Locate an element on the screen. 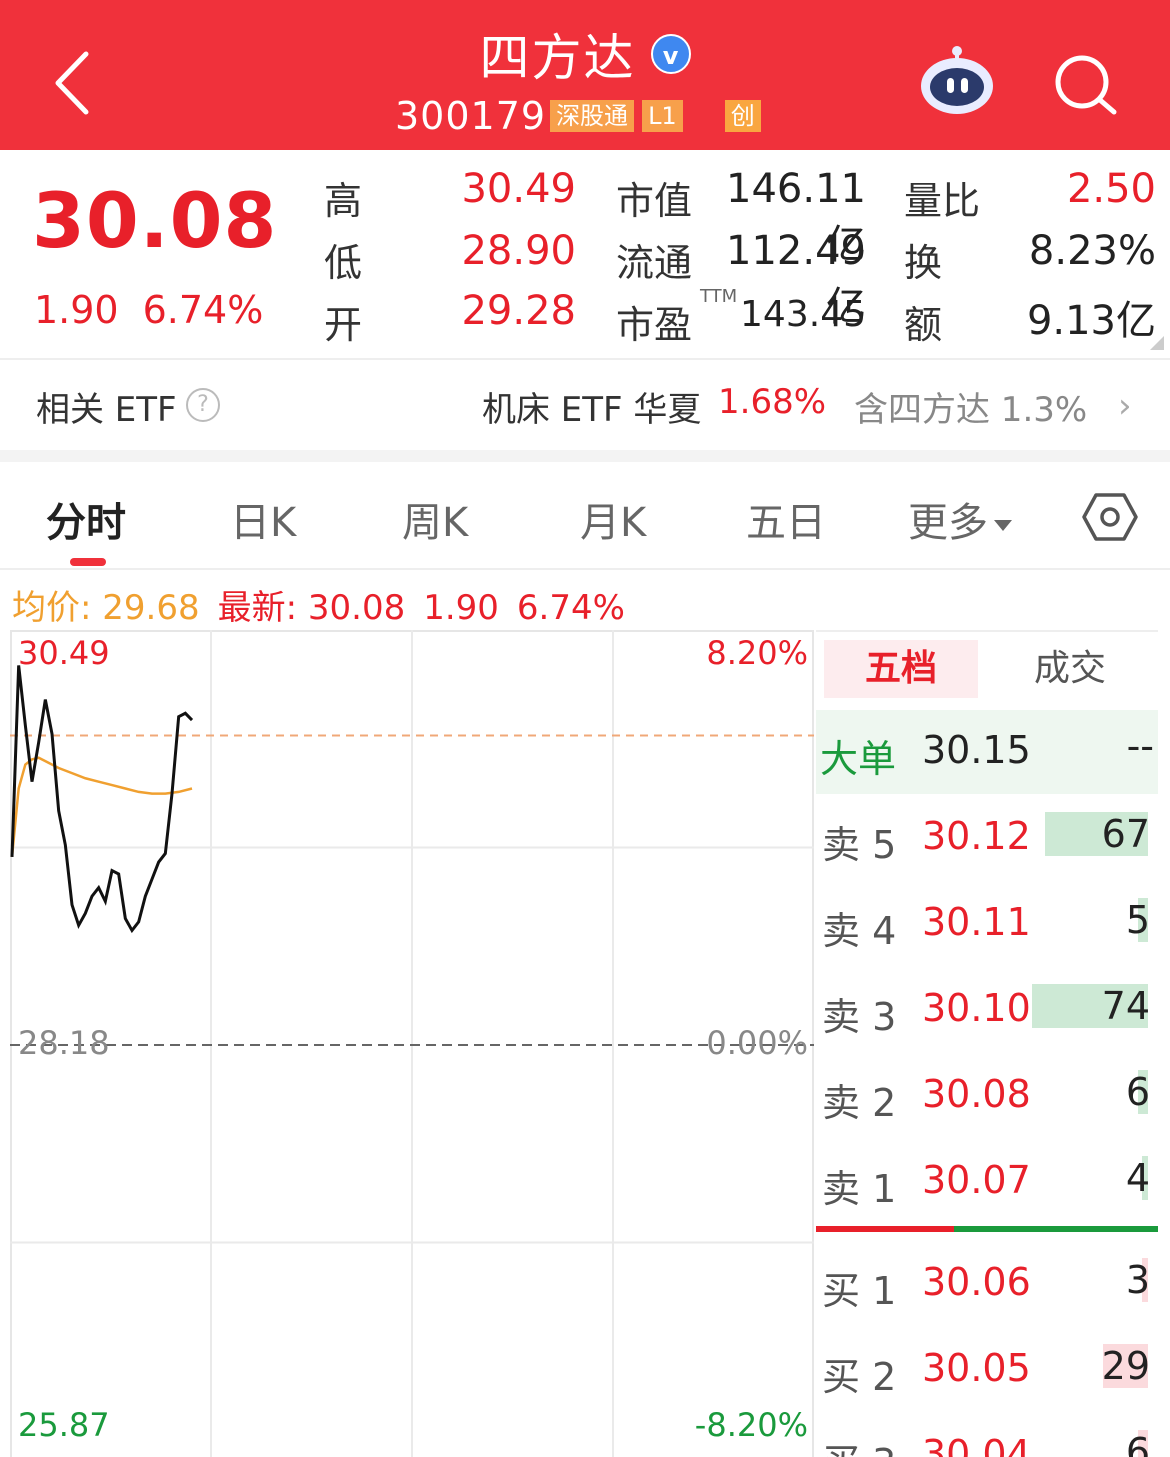 This screenshot has width=1170, height=1457. big-order-label: 大单 is located at coordinates (858, 759).